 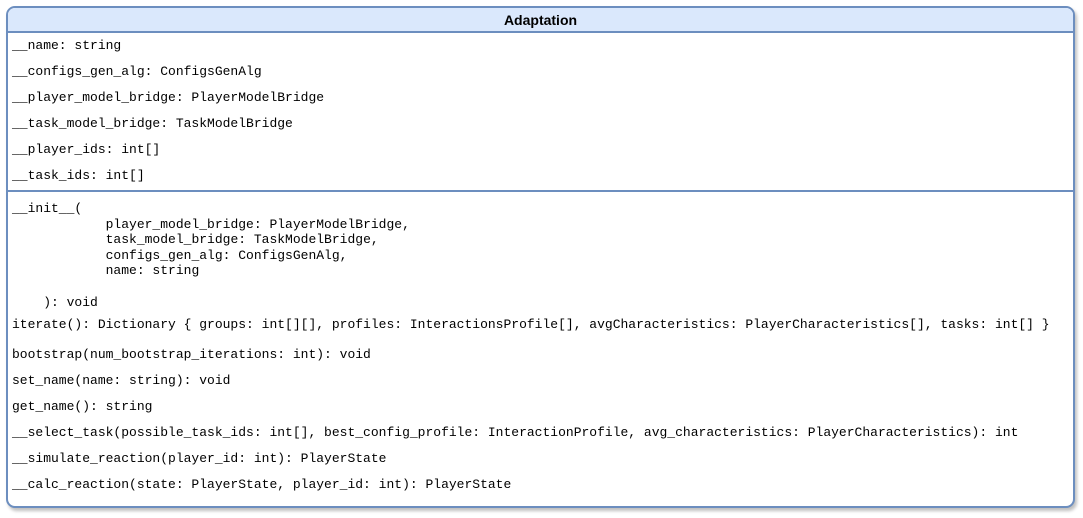 I want to click on init-close: ): void, so click(x=70, y=302).